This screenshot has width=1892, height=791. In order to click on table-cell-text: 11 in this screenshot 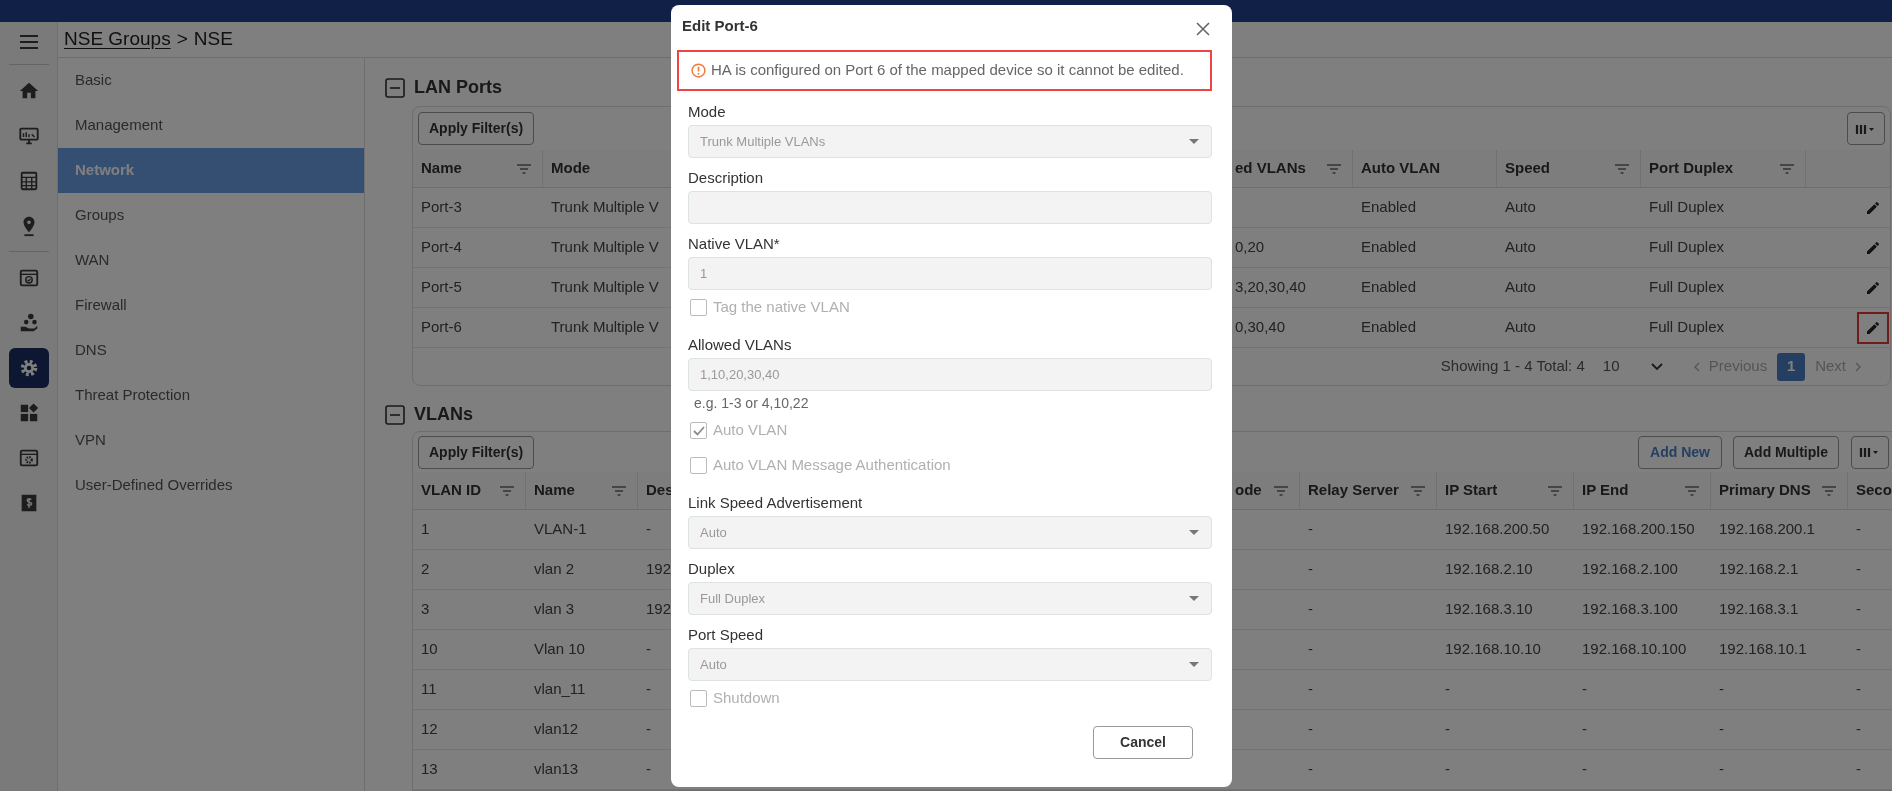, I will do `click(429, 689)`.